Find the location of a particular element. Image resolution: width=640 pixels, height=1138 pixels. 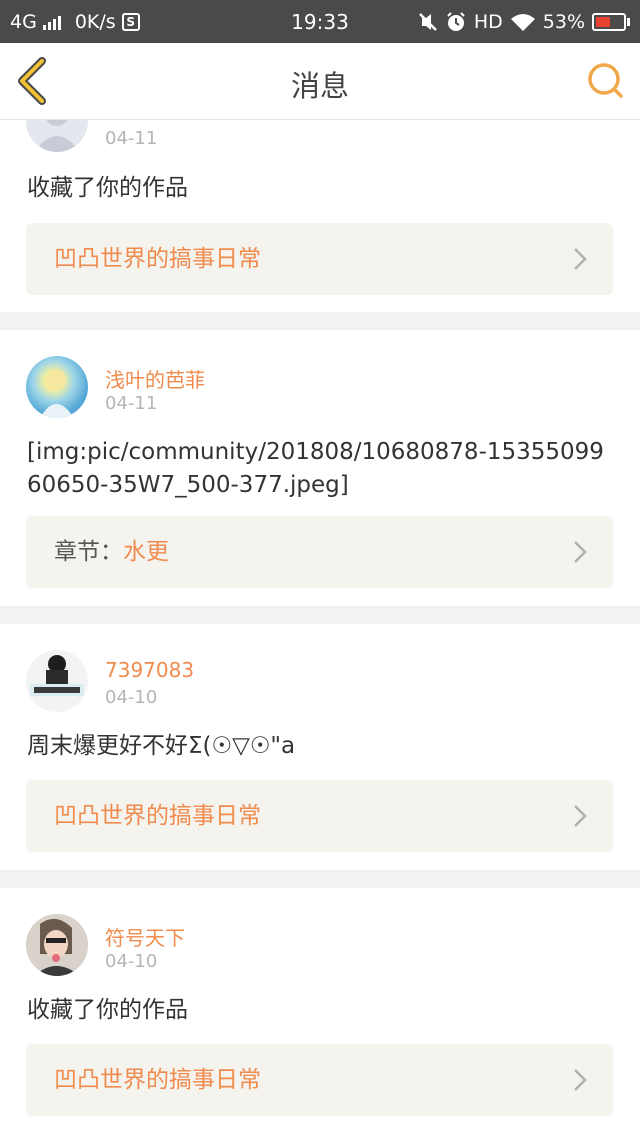

default-avatar-icon is located at coordinates (57, 136).